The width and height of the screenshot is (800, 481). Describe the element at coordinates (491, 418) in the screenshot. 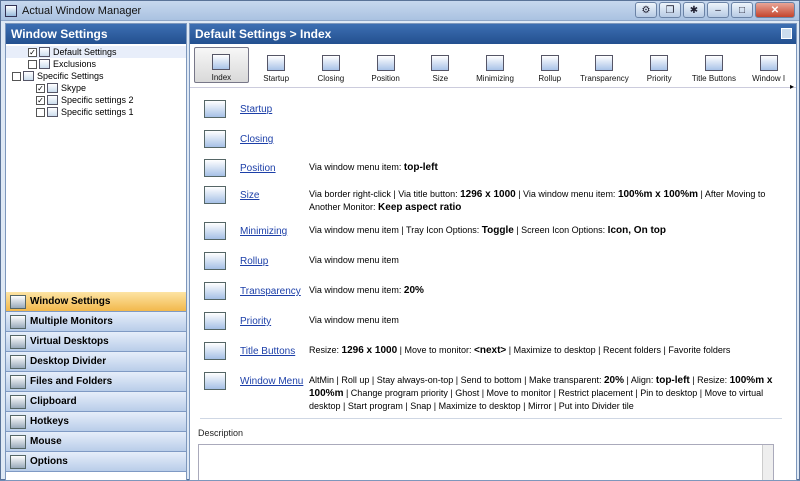

I see `divider` at that location.